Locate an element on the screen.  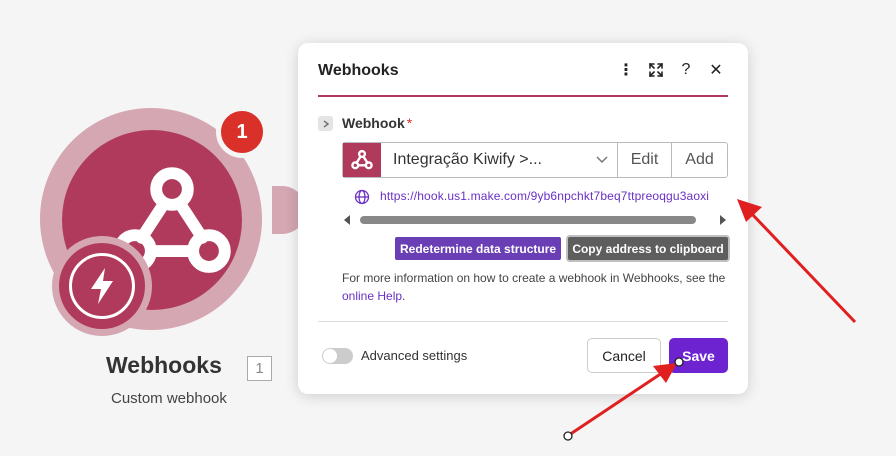
advanced-settings-label: Advanced settings is located at coordinates (414, 355).